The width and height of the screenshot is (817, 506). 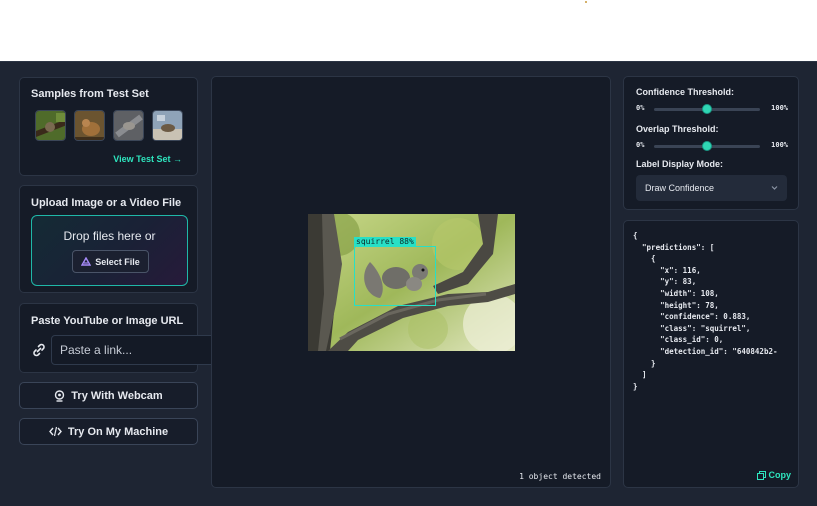 What do you see at coordinates (86, 261) in the screenshot?
I see `upload-logo-icon` at bounding box center [86, 261].